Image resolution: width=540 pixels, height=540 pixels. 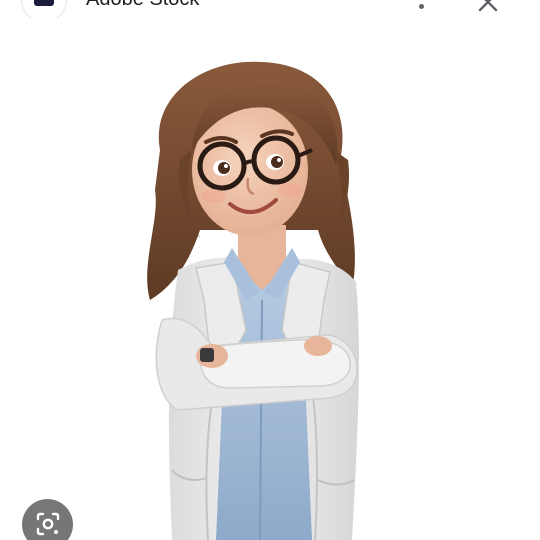 I want to click on source-header: Adobe Stock, so click(x=270, y=9).